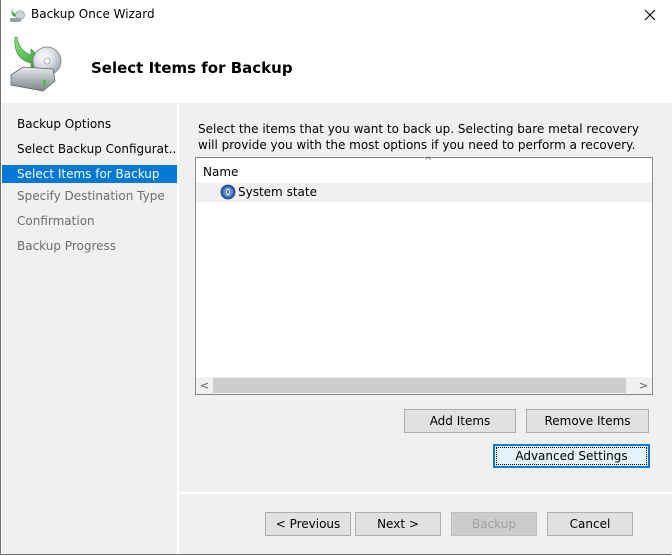 This screenshot has height=556, width=672. Describe the element at coordinates (228, 192) in the screenshot. I see `system-state-icon` at that location.